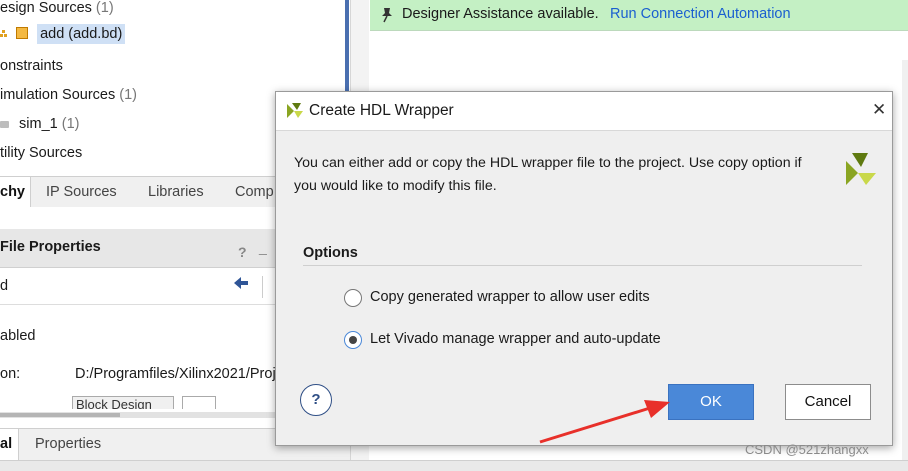  What do you see at coordinates (905, 265) in the screenshot?
I see `right-scrollbar` at bounding box center [905, 265].